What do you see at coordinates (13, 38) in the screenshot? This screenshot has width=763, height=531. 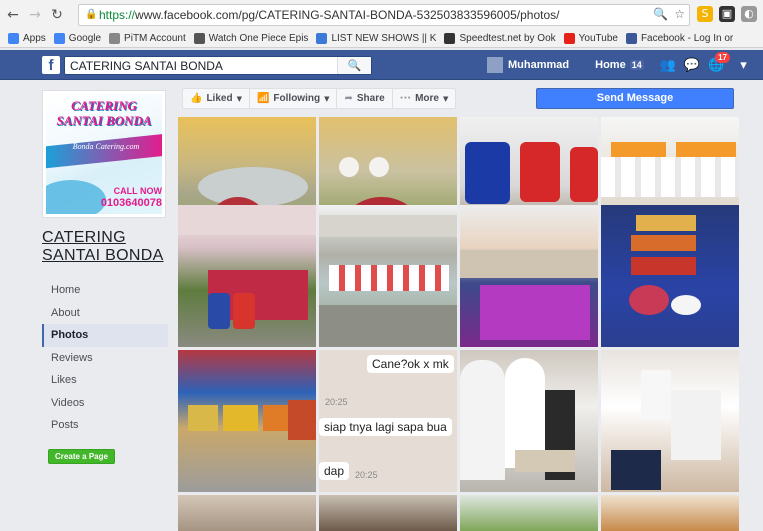 I see `apps-grid-icon` at bounding box center [13, 38].